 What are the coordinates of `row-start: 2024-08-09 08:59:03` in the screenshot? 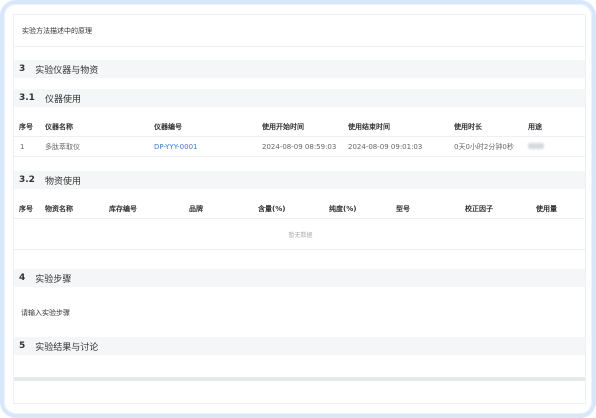 It's located at (299, 146).